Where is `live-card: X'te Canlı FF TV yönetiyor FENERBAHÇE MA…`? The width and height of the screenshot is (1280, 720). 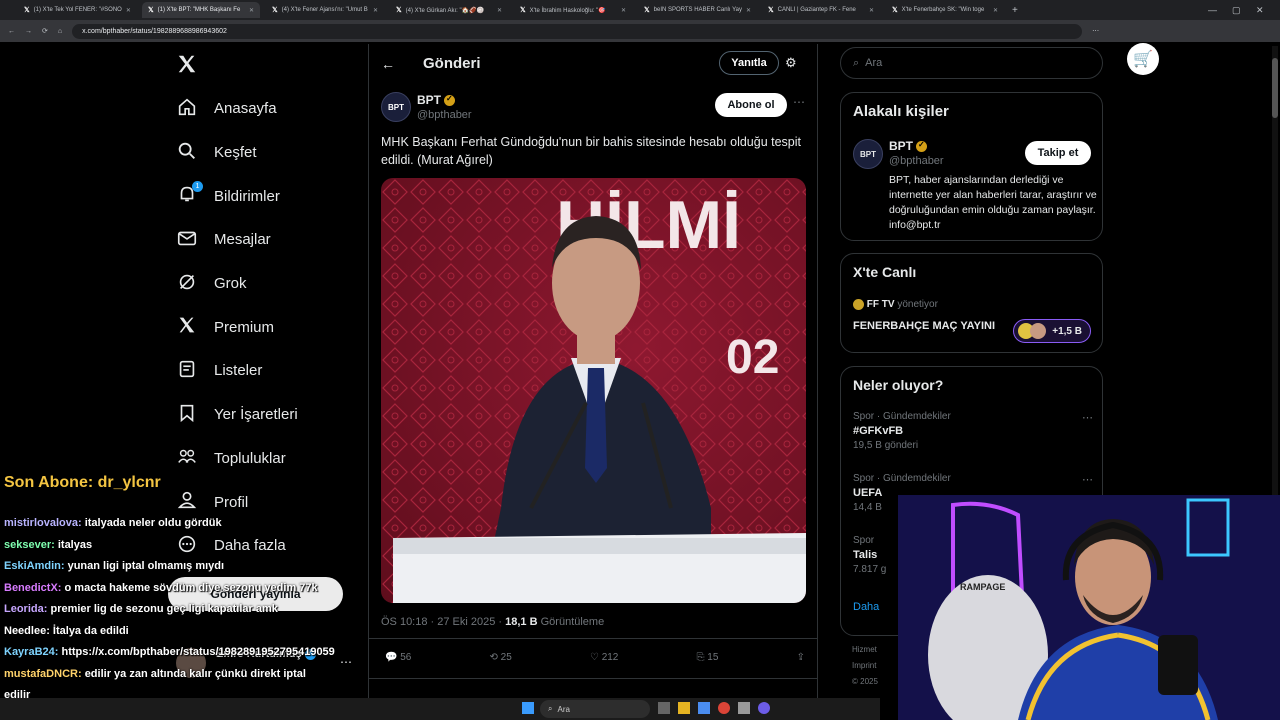 live-card: X'te Canlı FF TV yönetiyor FENERBAHÇE MA… is located at coordinates (971, 303).